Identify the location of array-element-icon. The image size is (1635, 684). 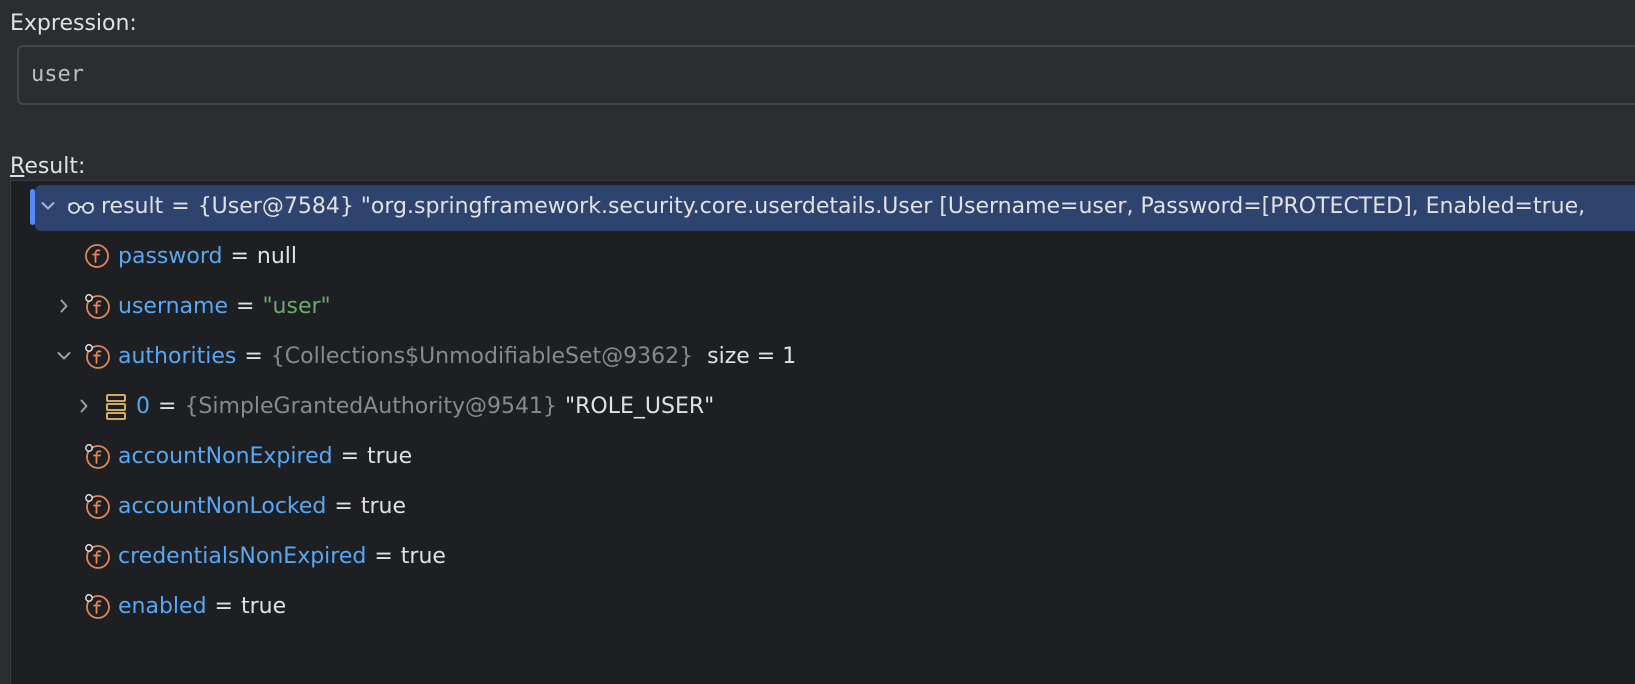
(116, 407).